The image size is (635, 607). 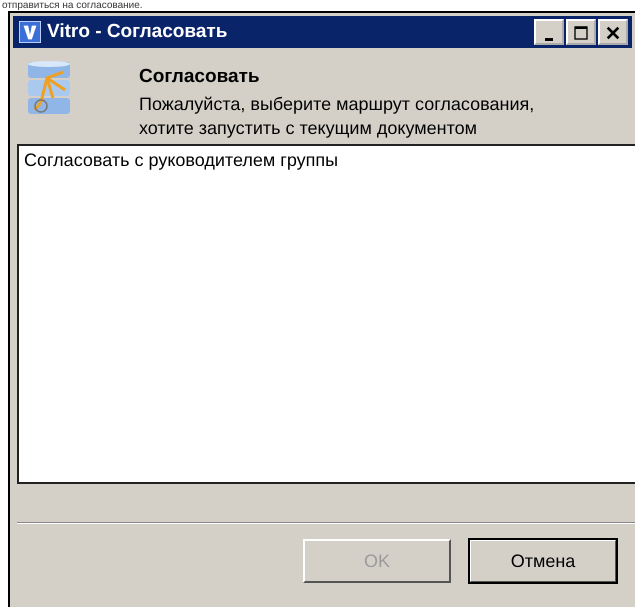 I want to click on instruction-text: Пожалуйста, выберите маршрут согласования,, so click(x=336, y=104).